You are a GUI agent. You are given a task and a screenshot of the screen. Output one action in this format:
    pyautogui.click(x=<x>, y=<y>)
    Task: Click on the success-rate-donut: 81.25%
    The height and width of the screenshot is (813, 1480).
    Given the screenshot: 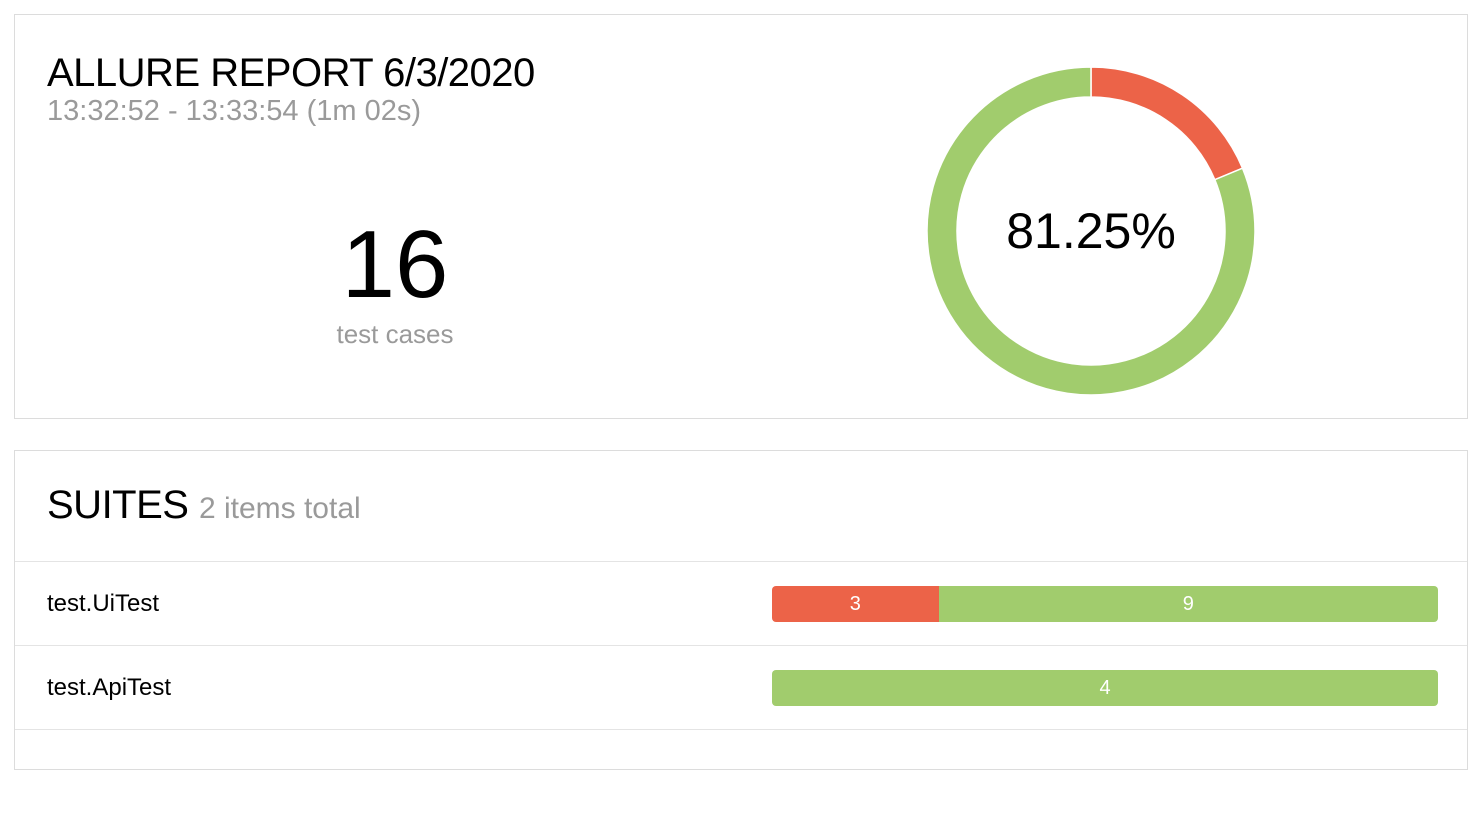 What is the action you would take?
    pyautogui.click(x=1091, y=231)
    